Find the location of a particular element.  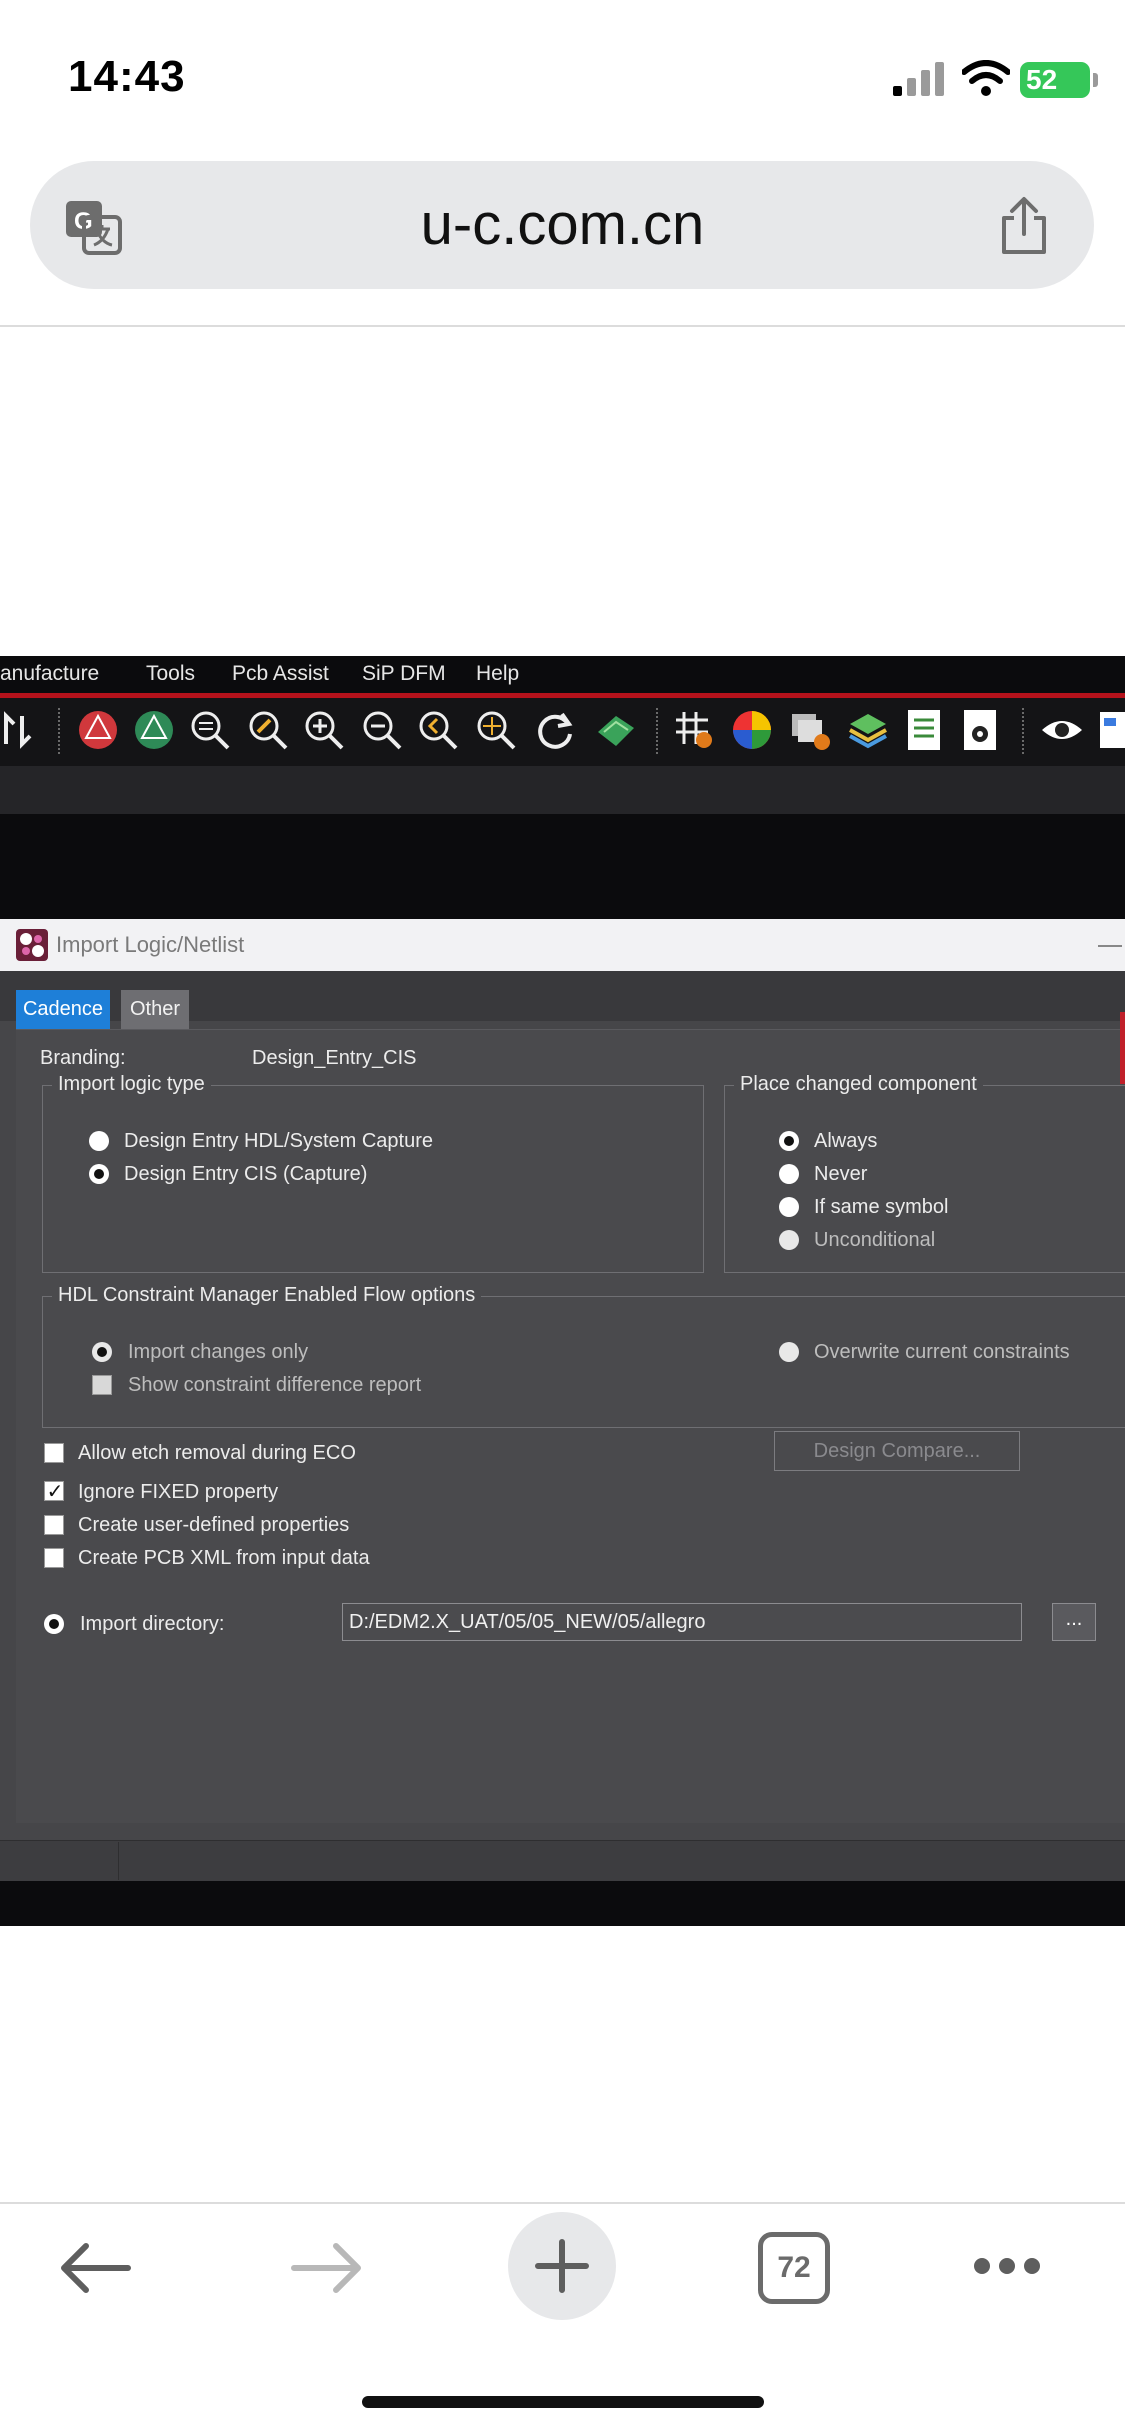

menu-help: Help is located at coordinates (497, 674).